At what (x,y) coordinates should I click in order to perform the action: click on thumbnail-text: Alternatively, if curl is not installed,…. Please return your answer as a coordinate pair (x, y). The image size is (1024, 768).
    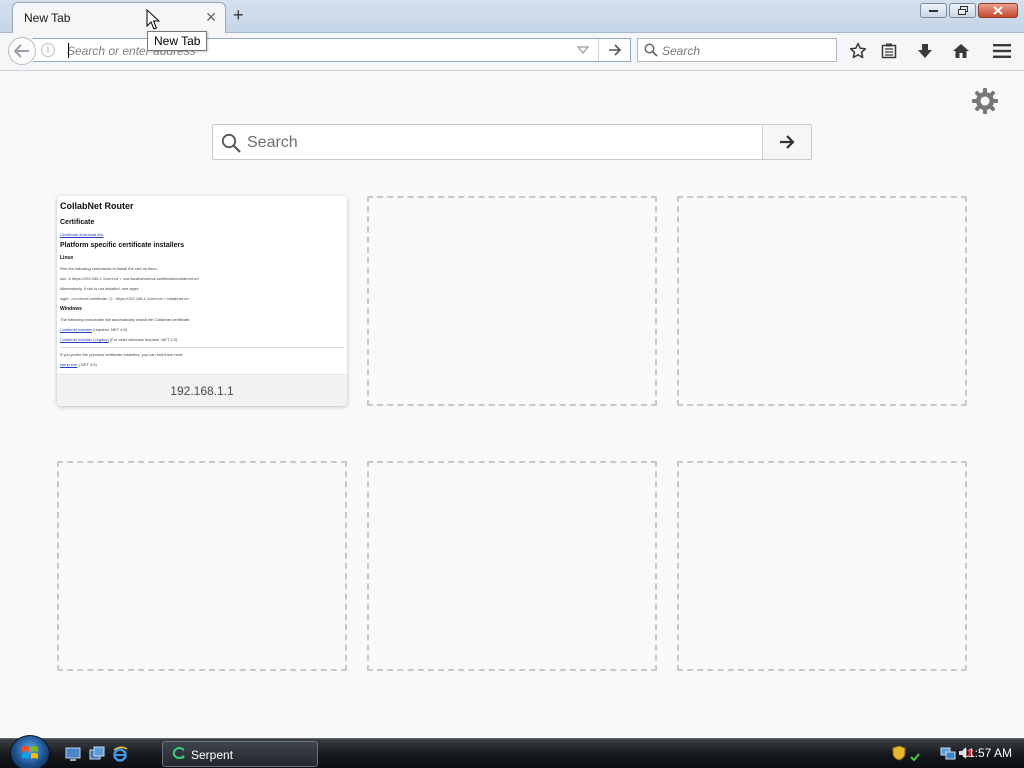
    Looking at the image, I should click on (100, 288).